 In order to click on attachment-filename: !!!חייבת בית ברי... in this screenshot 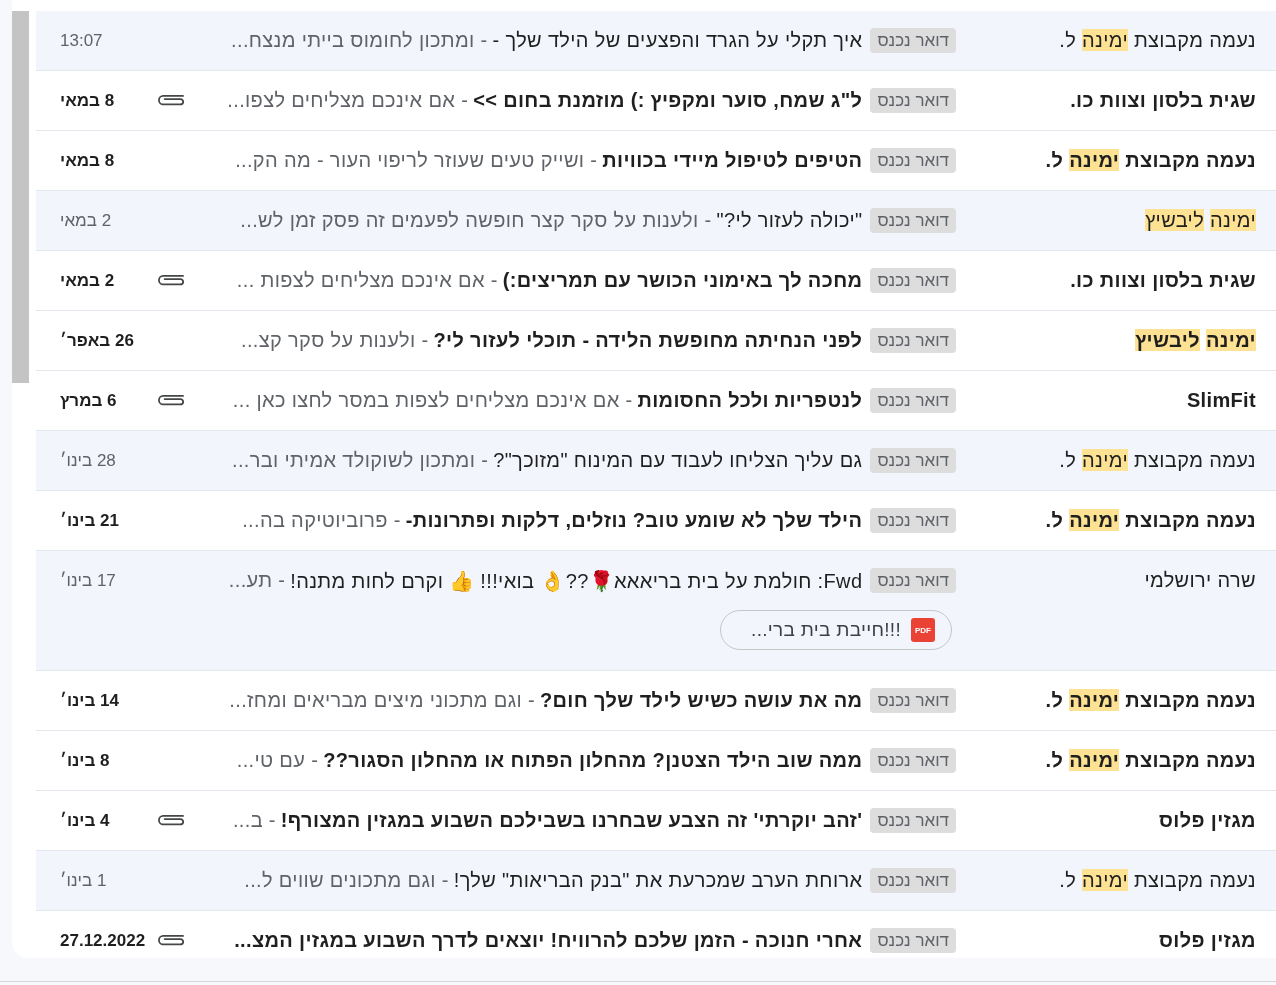, I will do `click(826, 630)`.